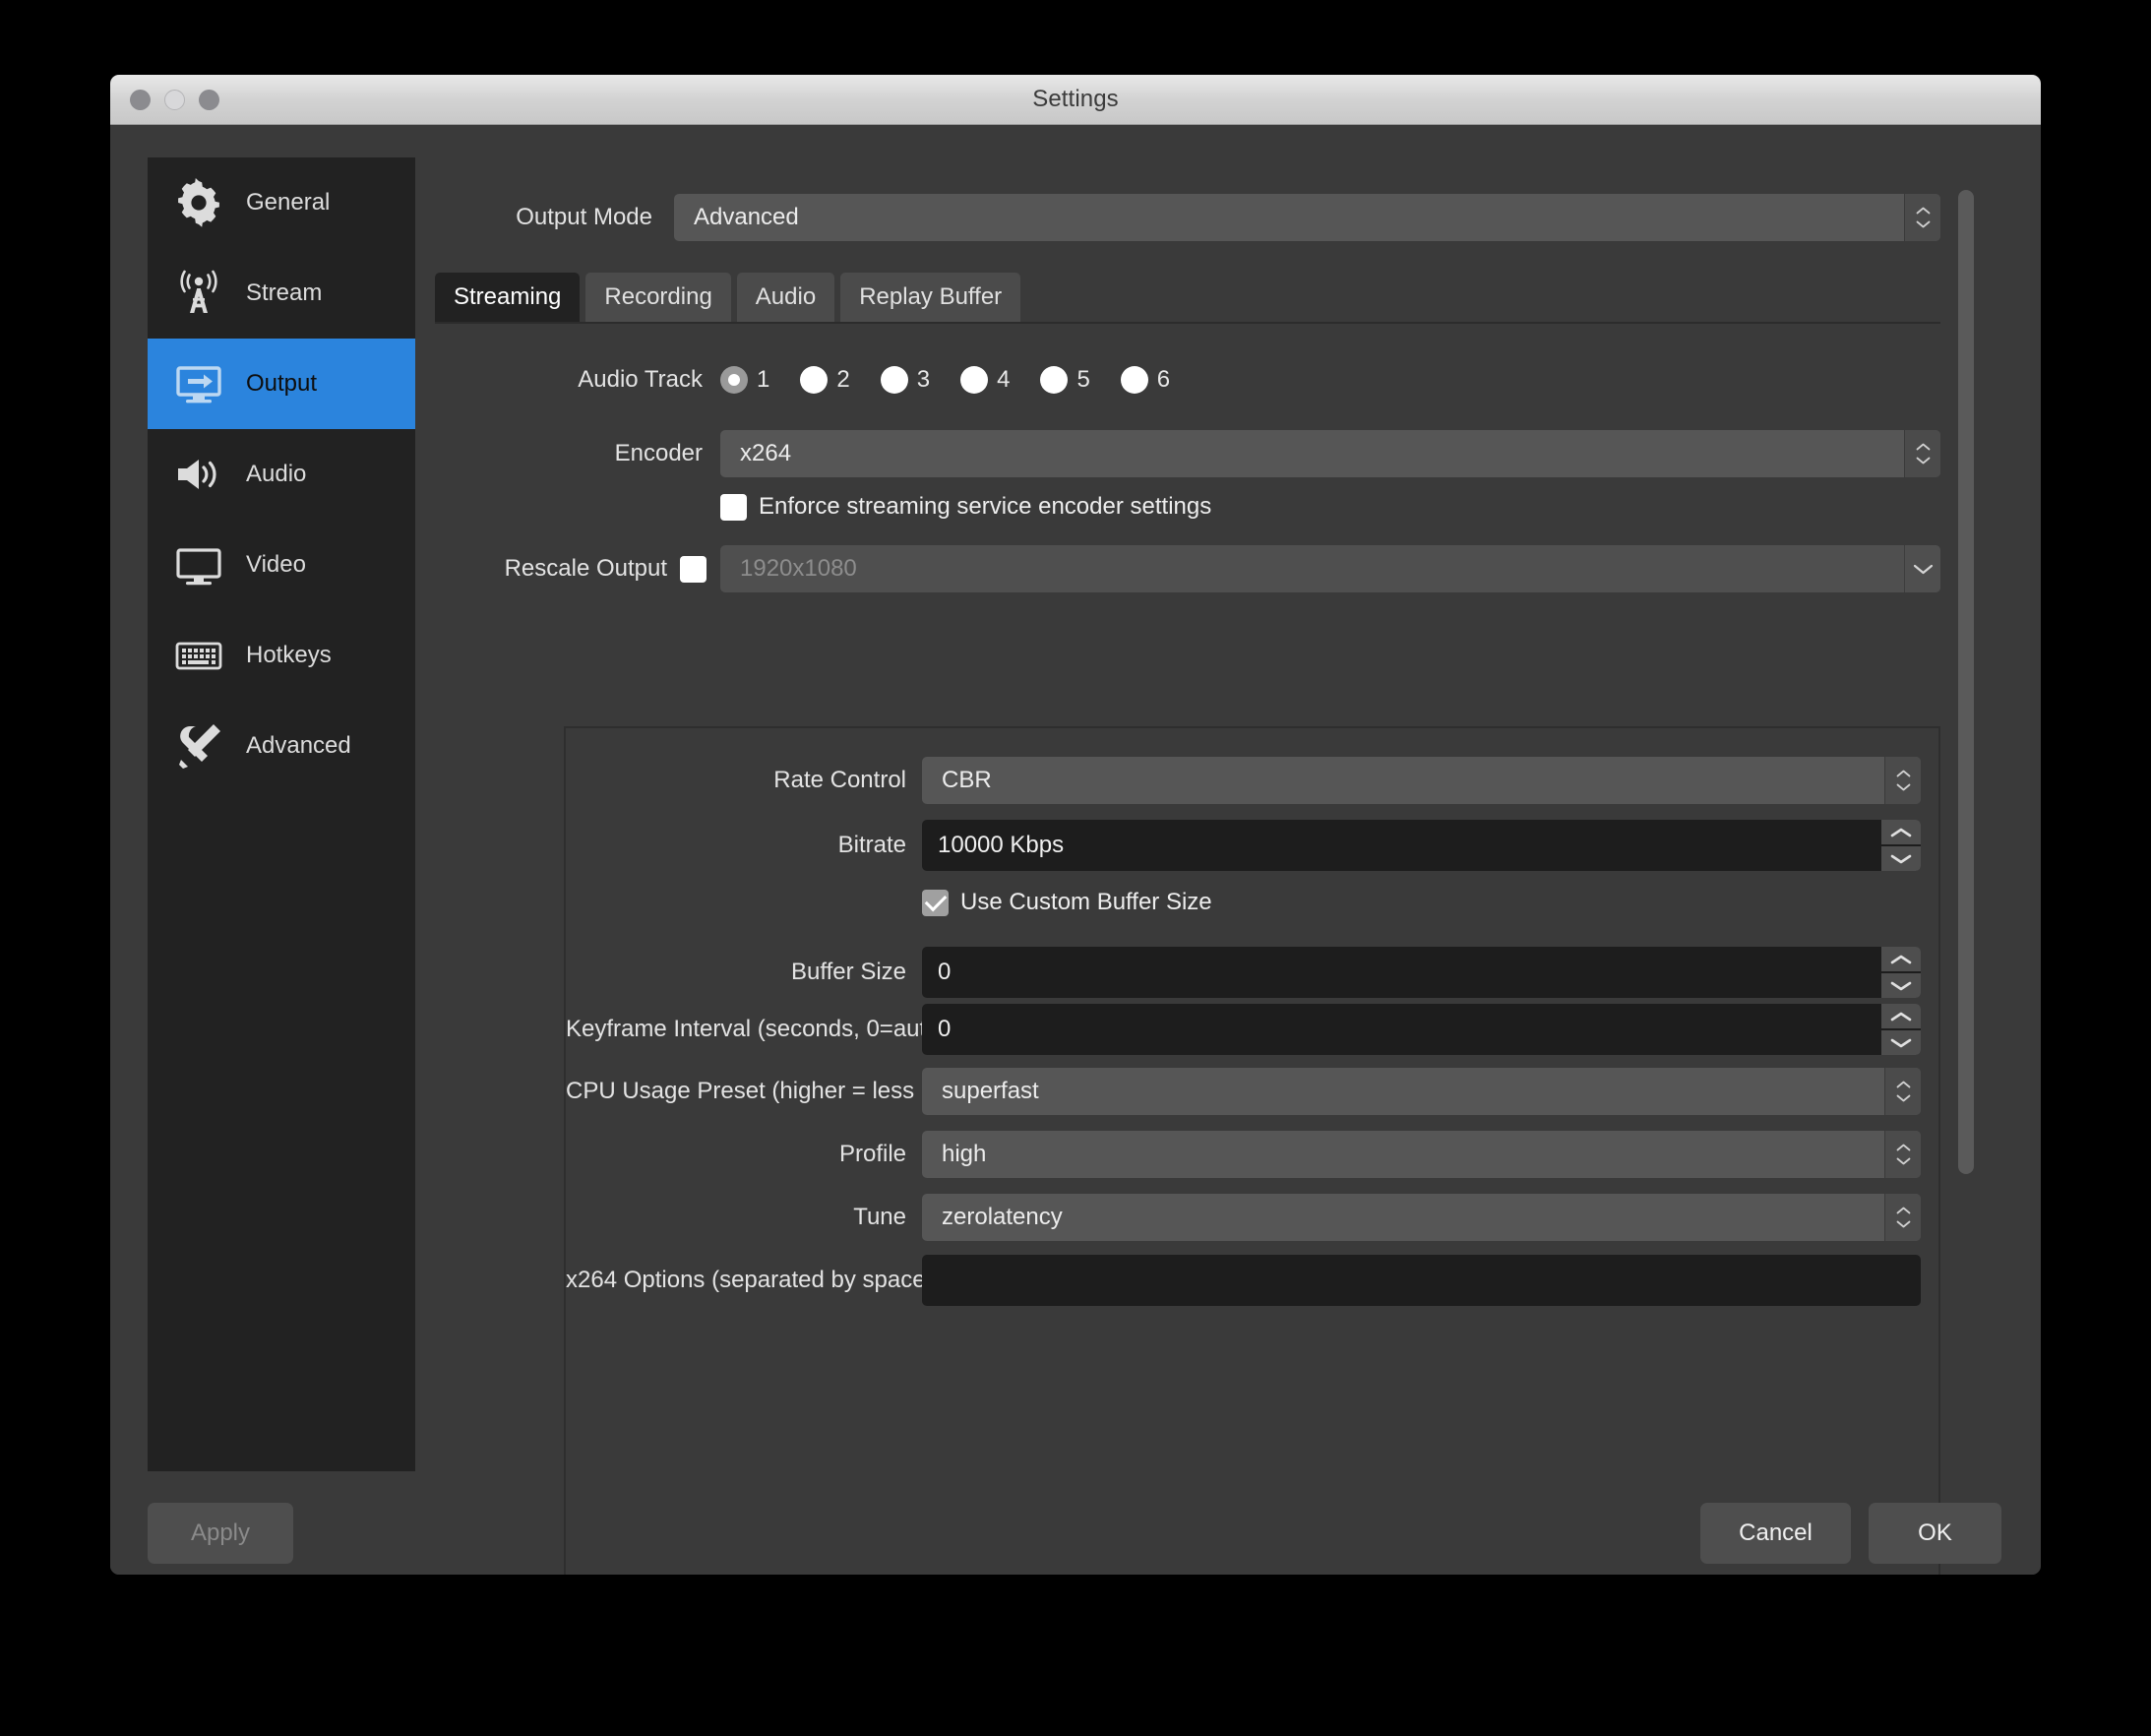 The height and width of the screenshot is (1736, 2151). Describe the element at coordinates (1421, 1280) in the screenshot. I see `x264-options-input` at that location.